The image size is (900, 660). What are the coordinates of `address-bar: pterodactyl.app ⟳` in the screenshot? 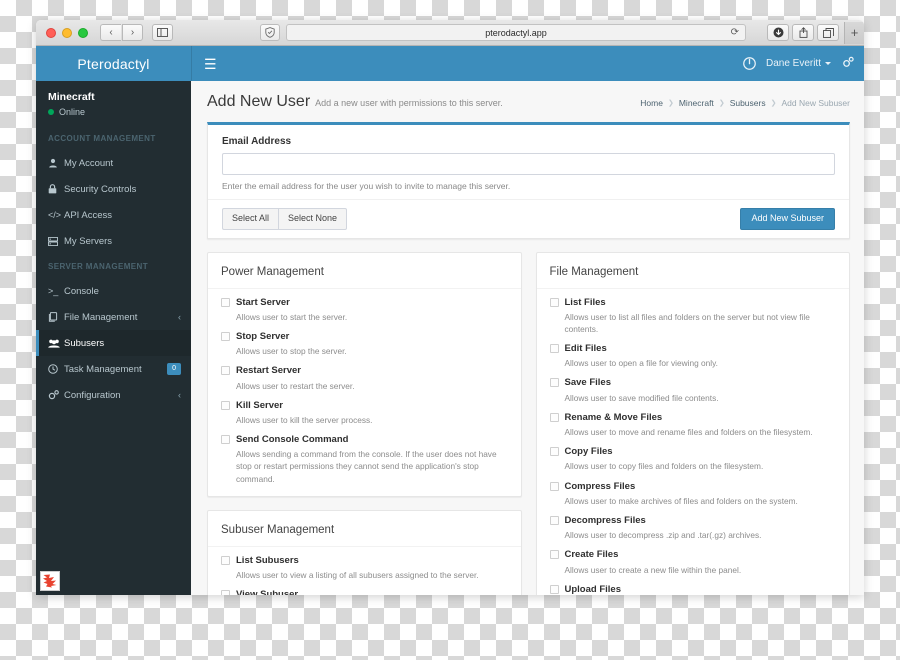 It's located at (516, 32).